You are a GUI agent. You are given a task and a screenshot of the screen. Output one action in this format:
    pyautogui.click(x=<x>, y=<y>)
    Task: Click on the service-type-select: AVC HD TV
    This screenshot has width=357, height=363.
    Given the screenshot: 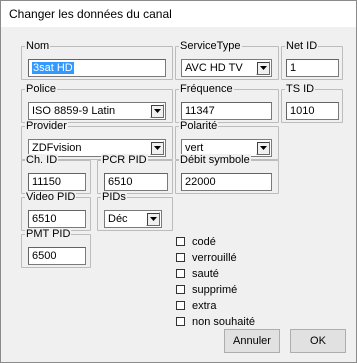 What is the action you would take?
    pyautogui.click(x=226, y=68)
    